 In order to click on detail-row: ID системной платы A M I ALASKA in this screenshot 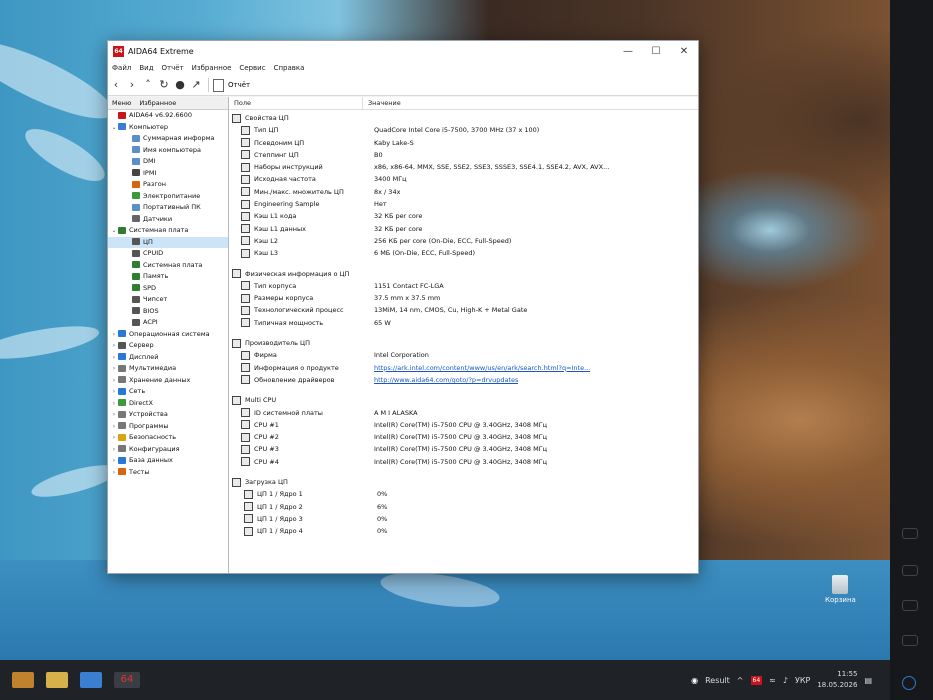, I will do `click(463, 413)`.